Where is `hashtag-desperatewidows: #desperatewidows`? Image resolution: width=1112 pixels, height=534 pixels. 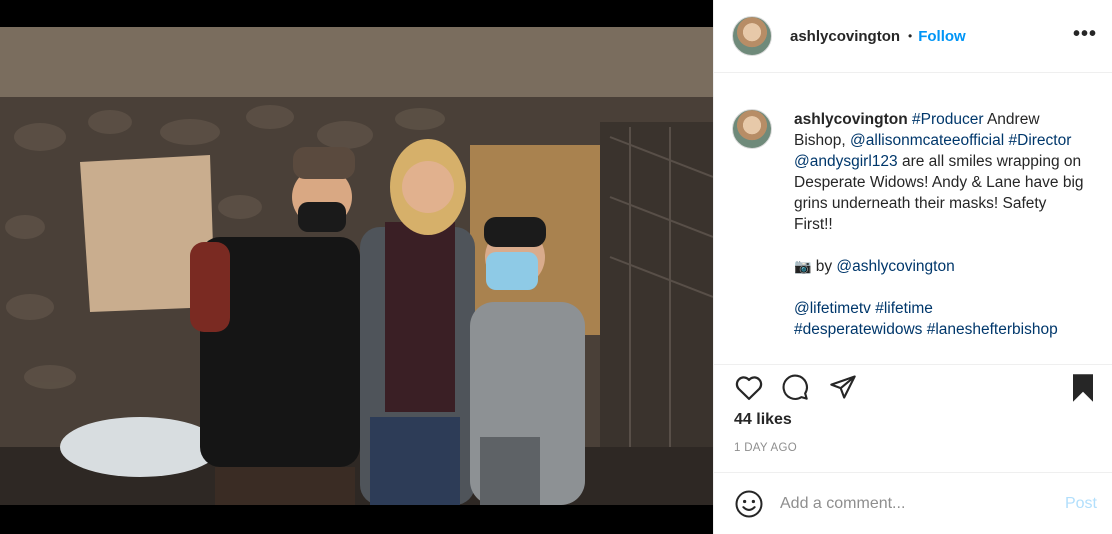 hashtag-desperatewidows: #desperatewidows is located at coordinates (858, 329).